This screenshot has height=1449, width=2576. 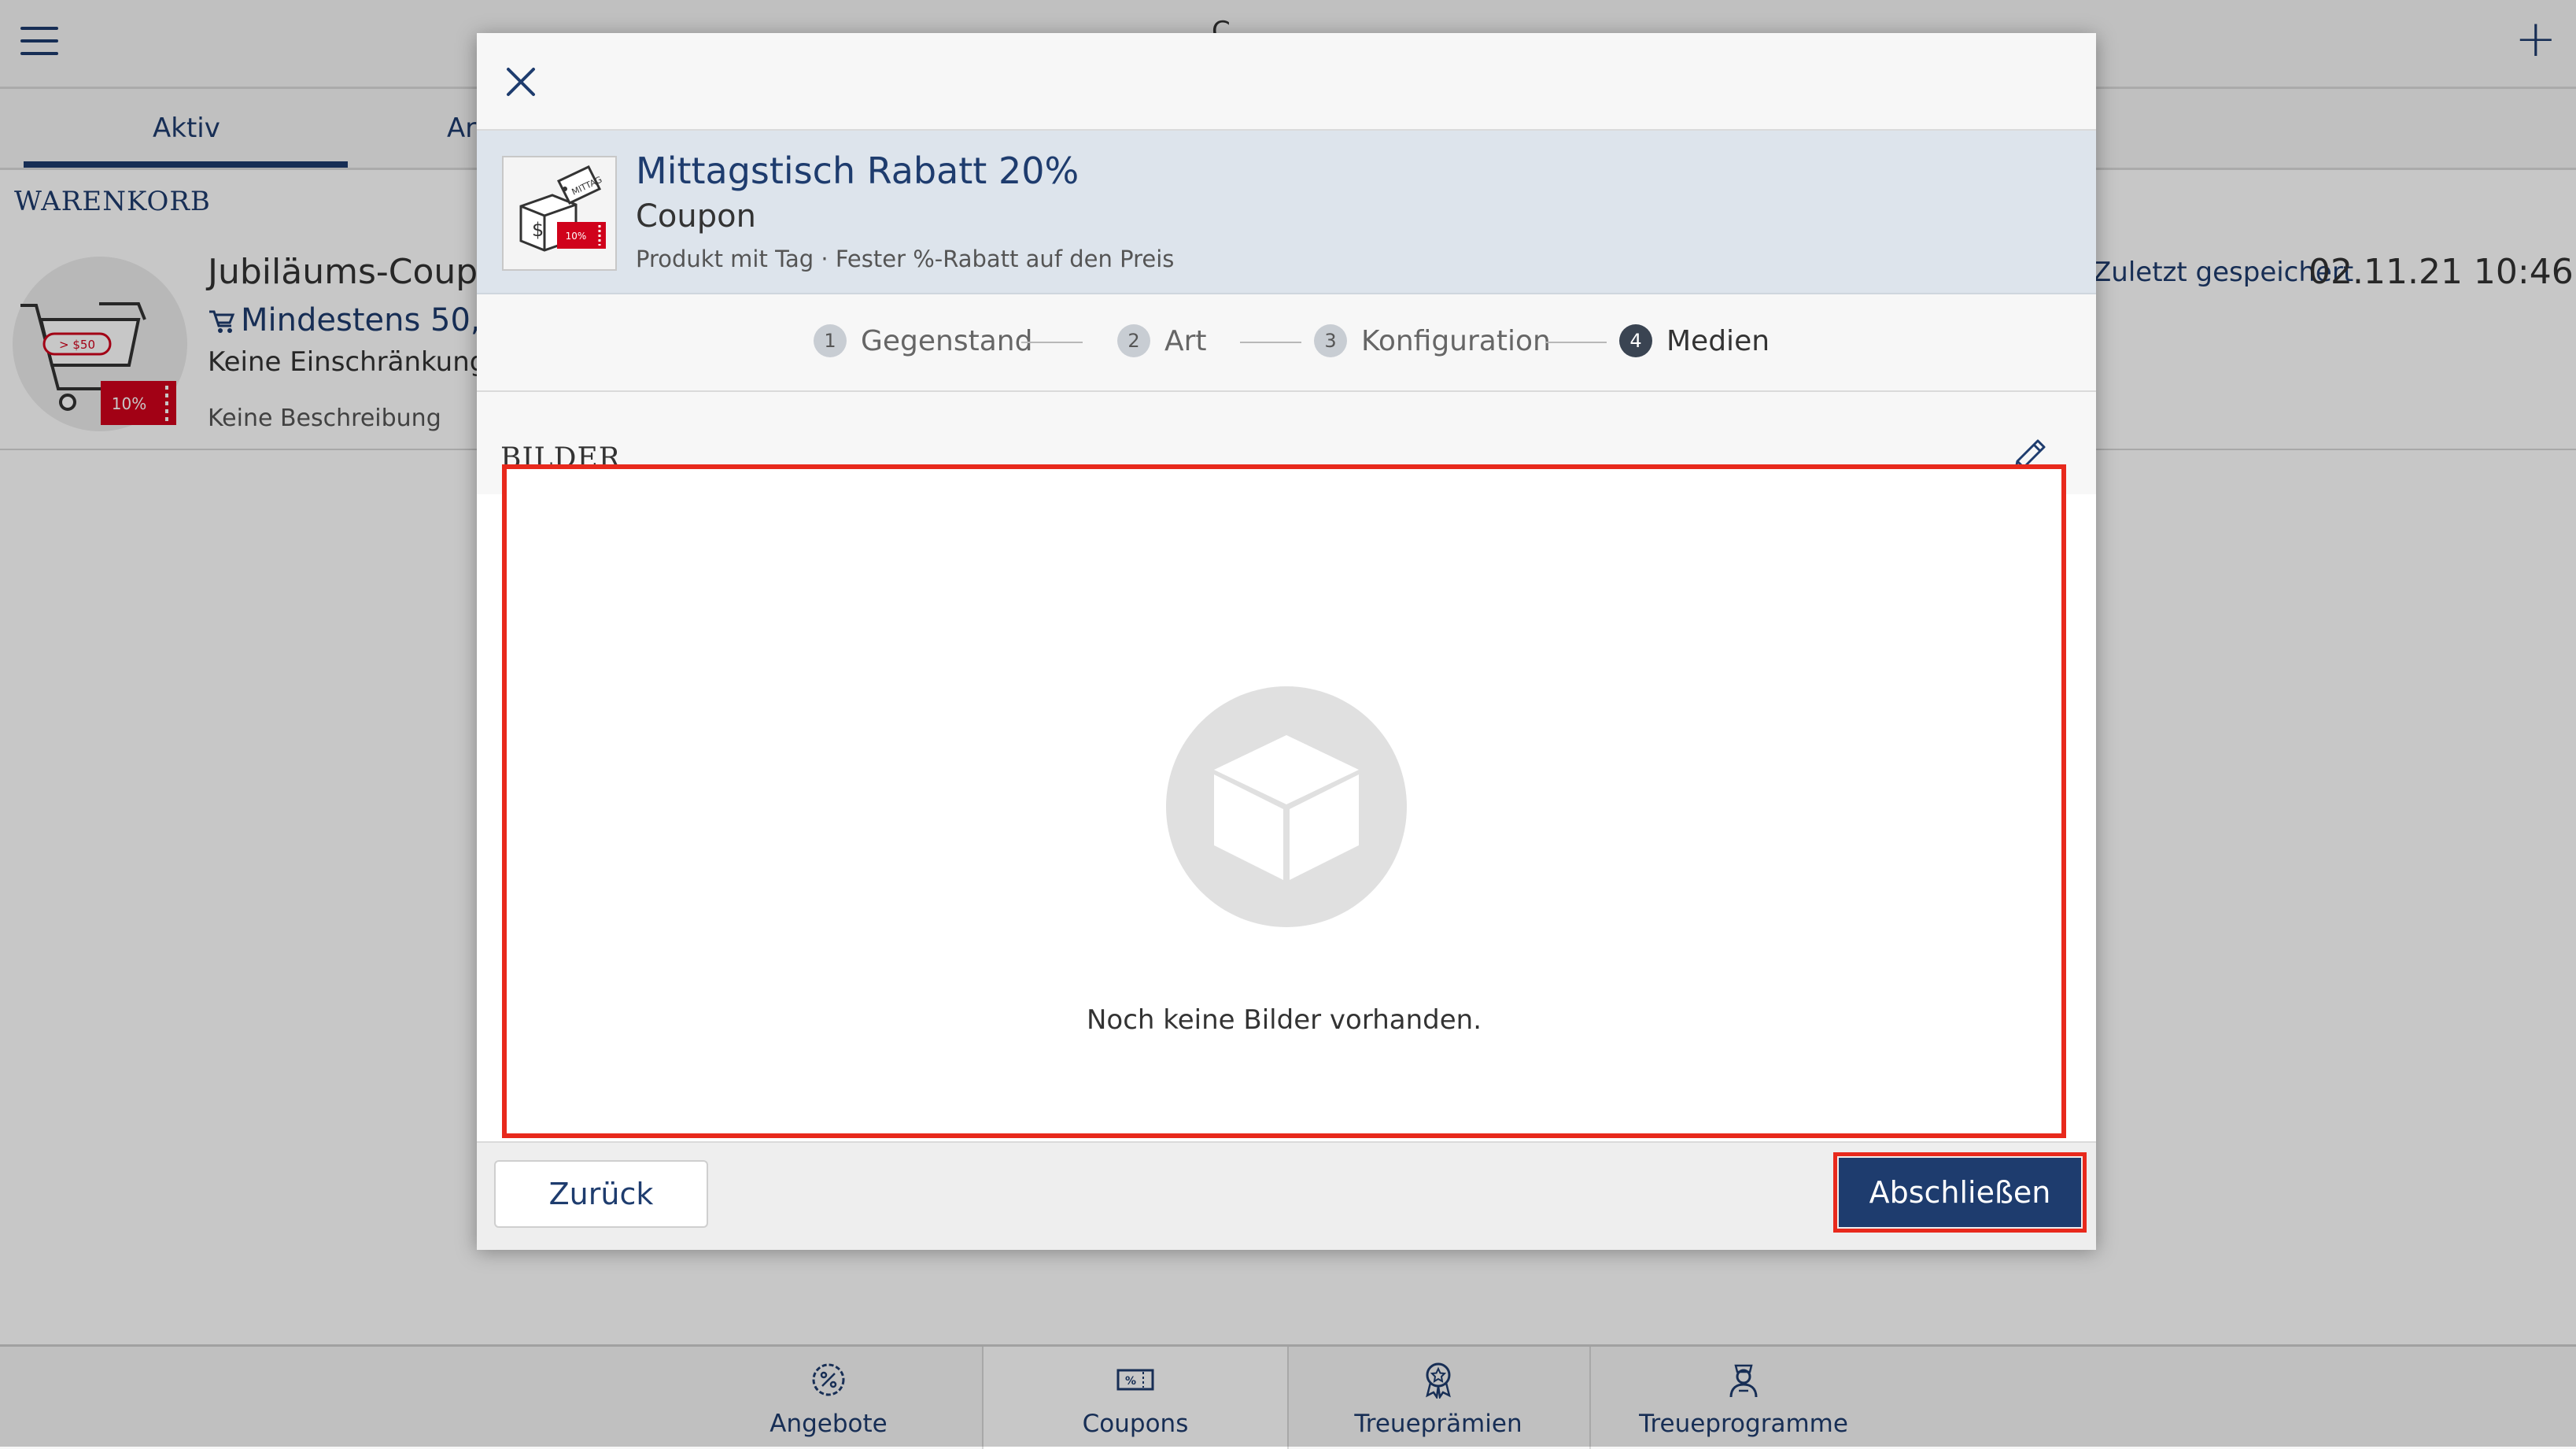 What do you see at coordinates (1287, 1195) in the screenshot?
I see `dialog-footer: Zurück Abschließen` at bounding box center [1287, 1195].